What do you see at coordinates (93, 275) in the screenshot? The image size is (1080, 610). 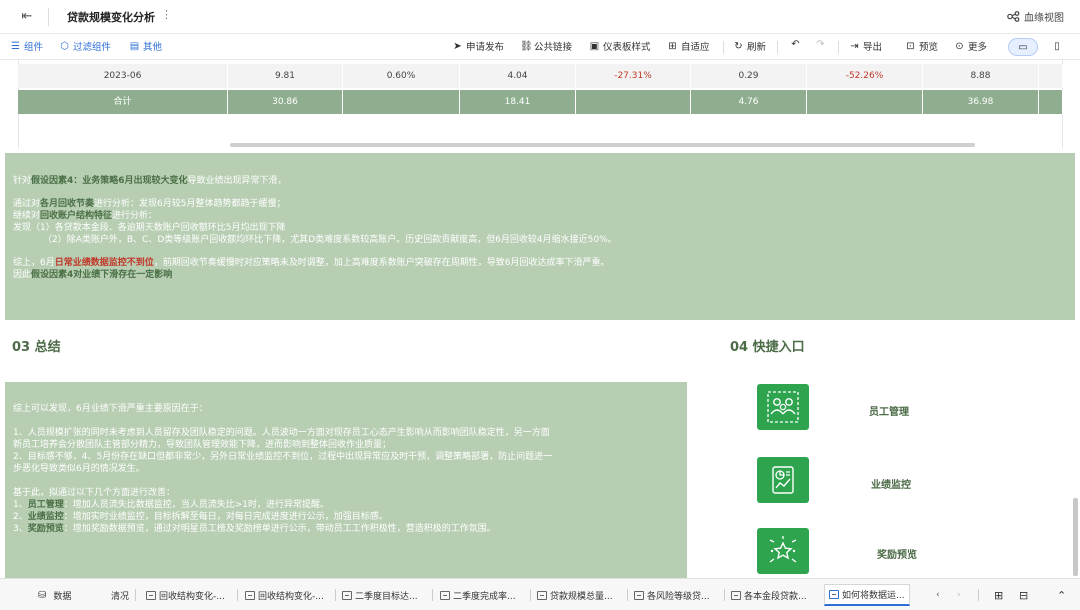 I see `hint-line: 因此假设因素4对业绩下滑存在一定影响` at bounding box center [93, 275].